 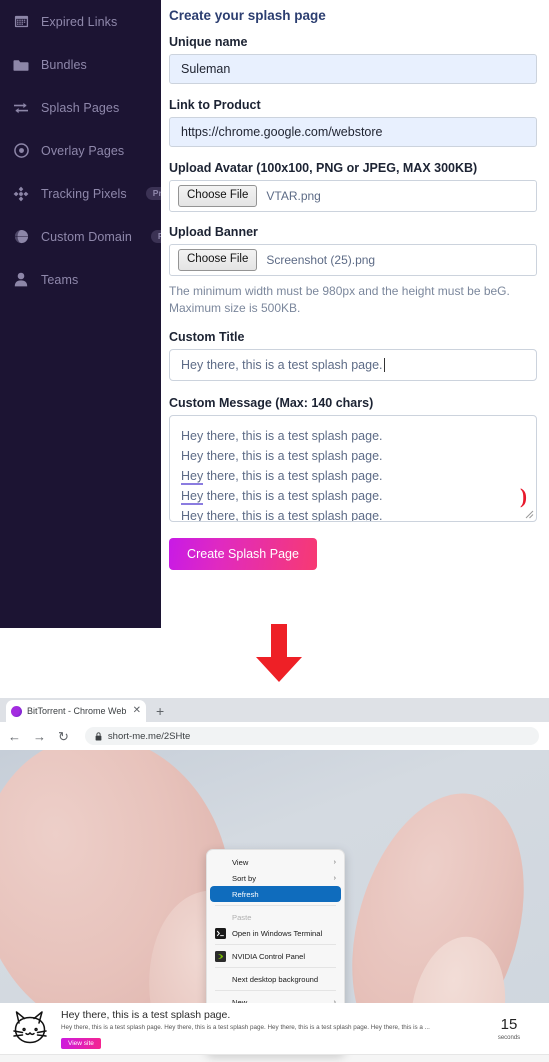 I want to click on view-site-button: View site, so click(x=81, y=1044).